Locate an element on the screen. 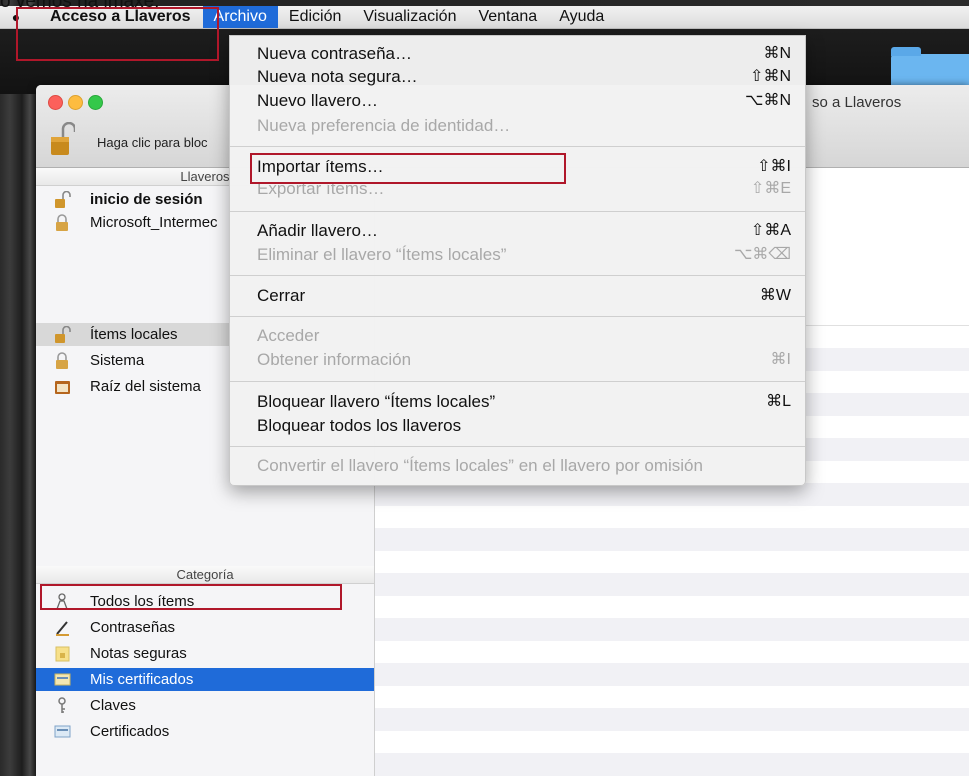 Image resolution: width=969 pixels, height=776 pixels. menu-item-shortcut: ⌘W is located at coordinates (775, 295).